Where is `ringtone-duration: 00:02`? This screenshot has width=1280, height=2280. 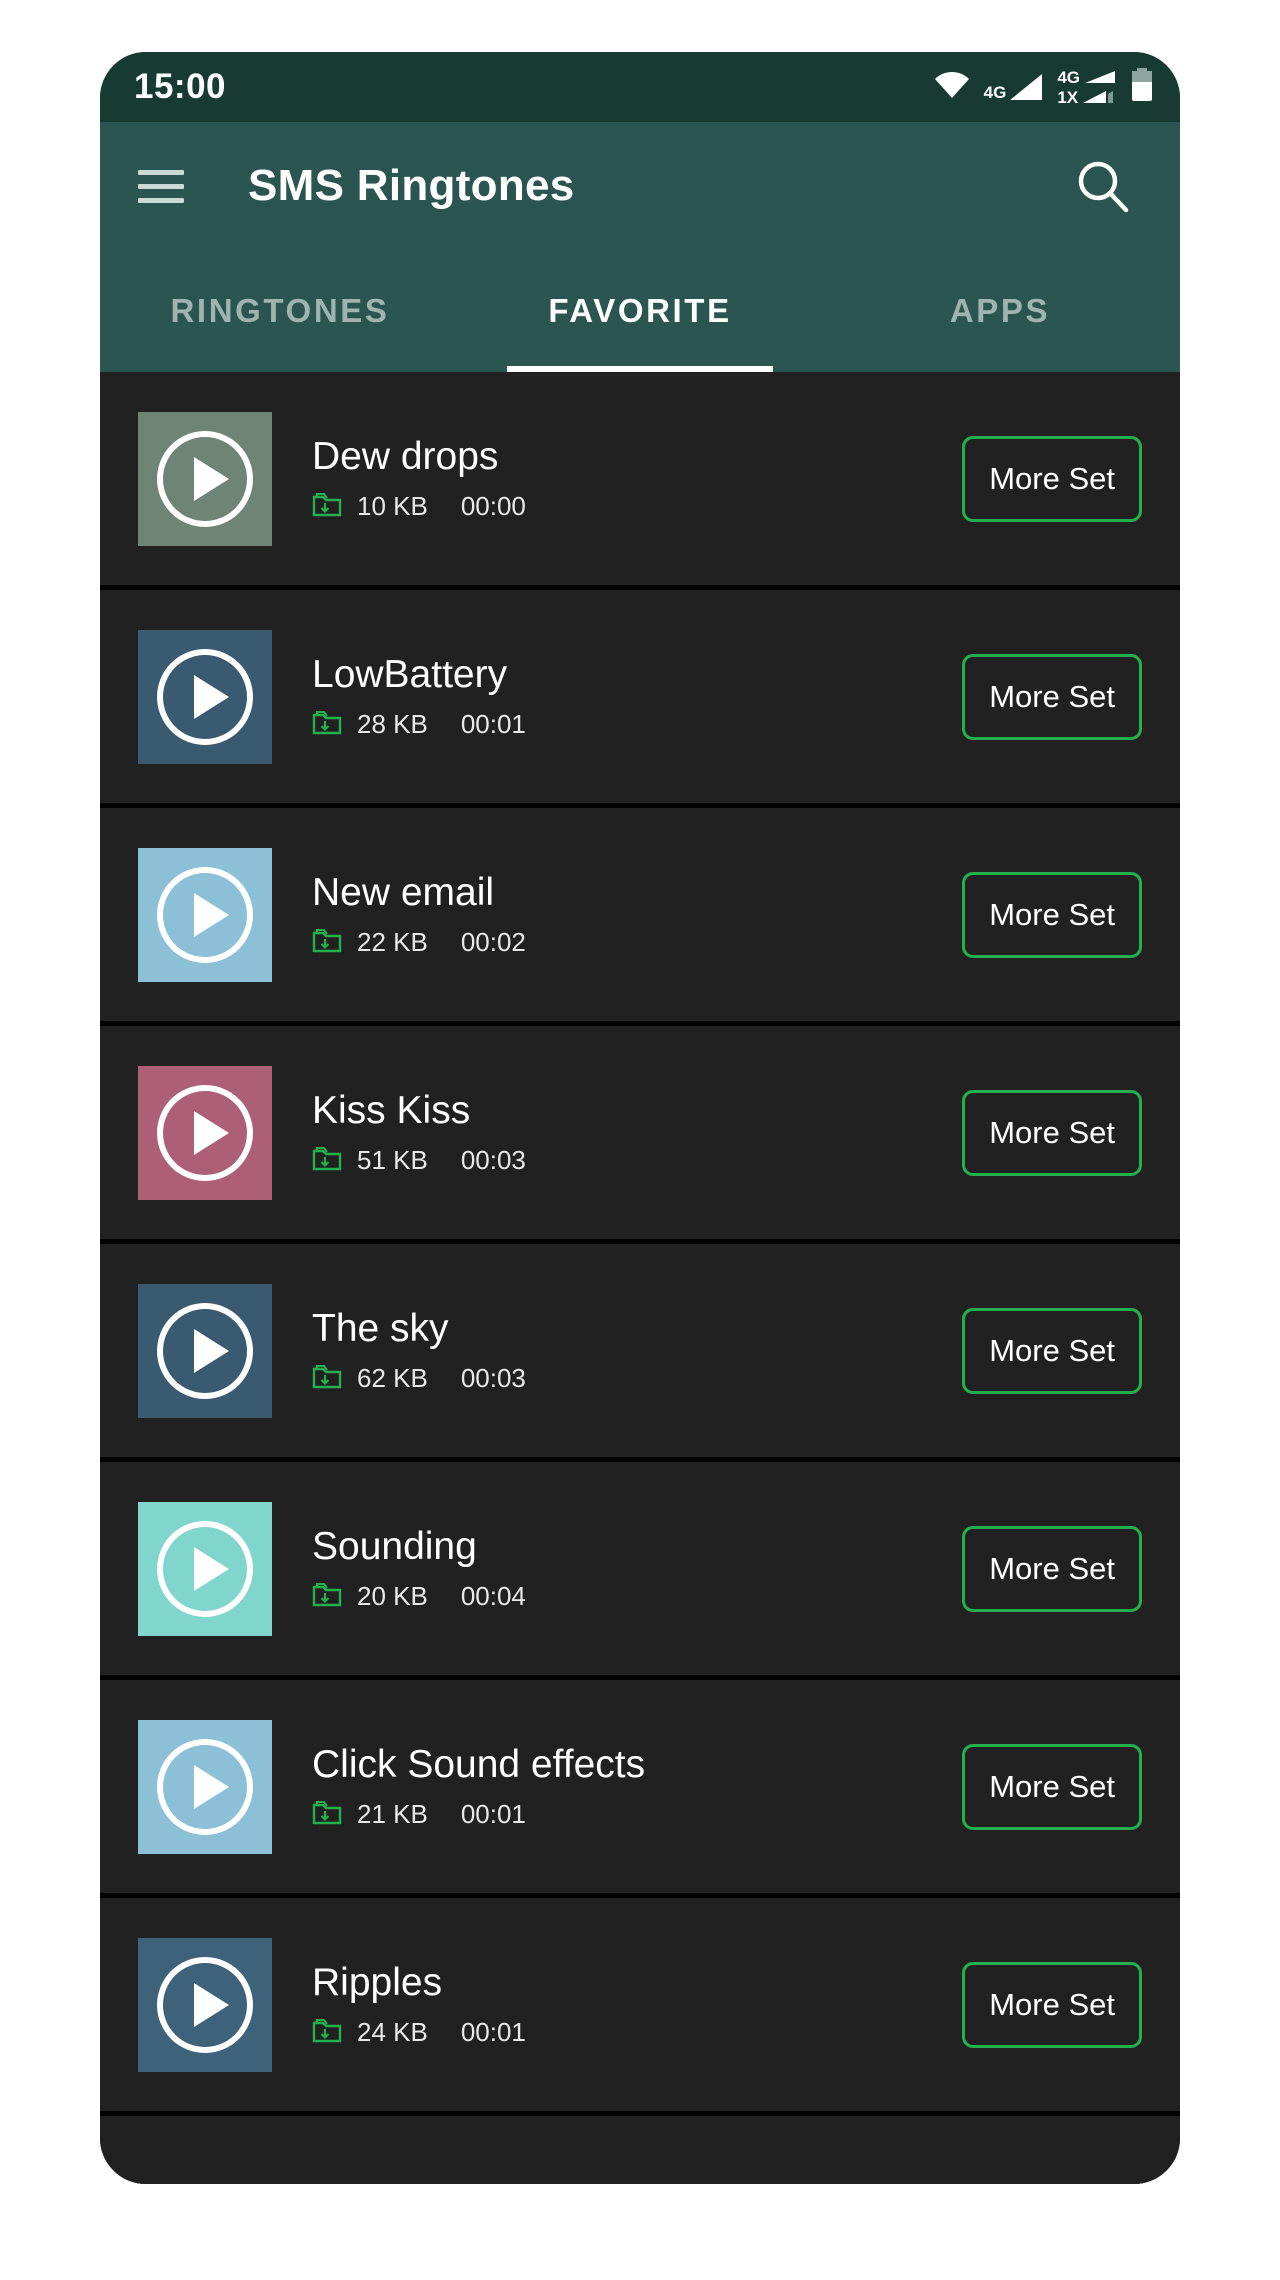 ringtone-duration: 00:02 is located at coordinates (493, 941).